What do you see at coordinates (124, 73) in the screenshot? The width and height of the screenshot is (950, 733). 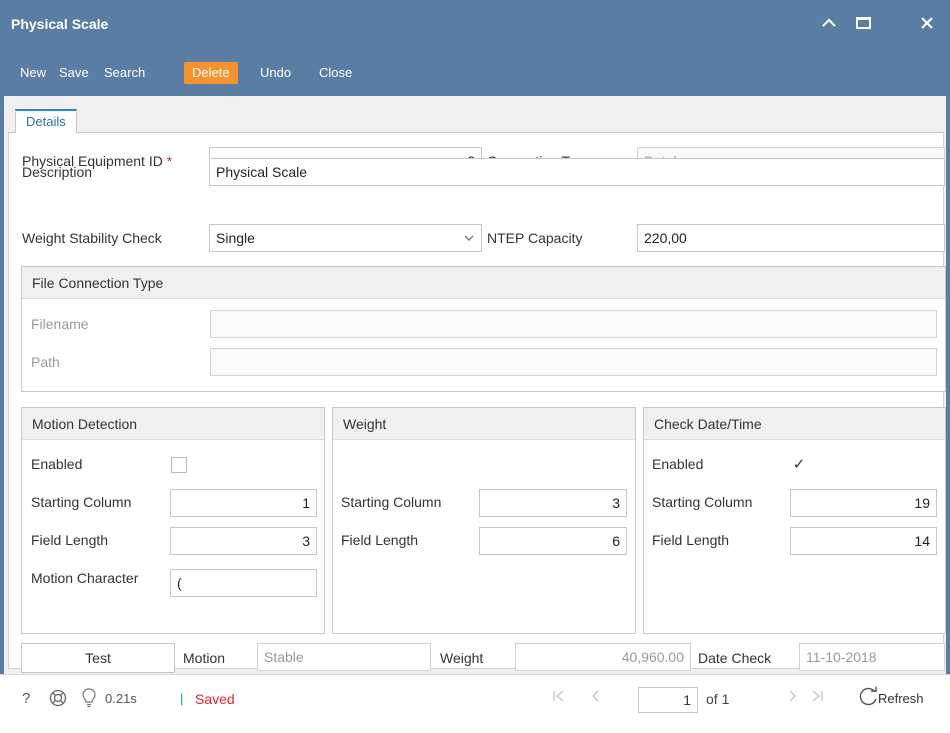 I see `search-button: Search` at bounding box center [124, 73].